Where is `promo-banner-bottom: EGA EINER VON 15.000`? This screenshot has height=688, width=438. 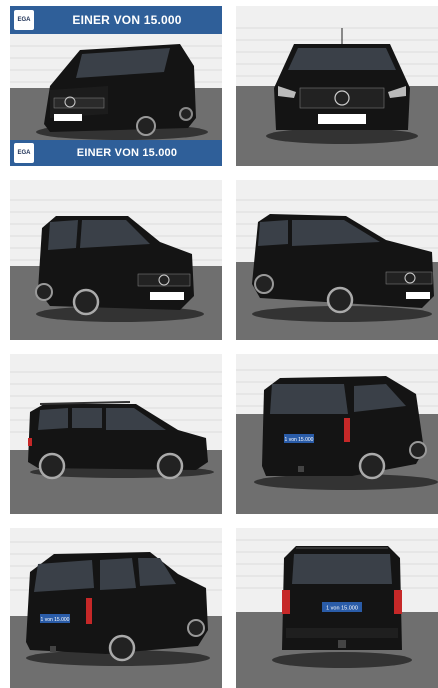 promo-banner-bottom: EGA EINER VON 15.000 is located at coordinates (116, 153).